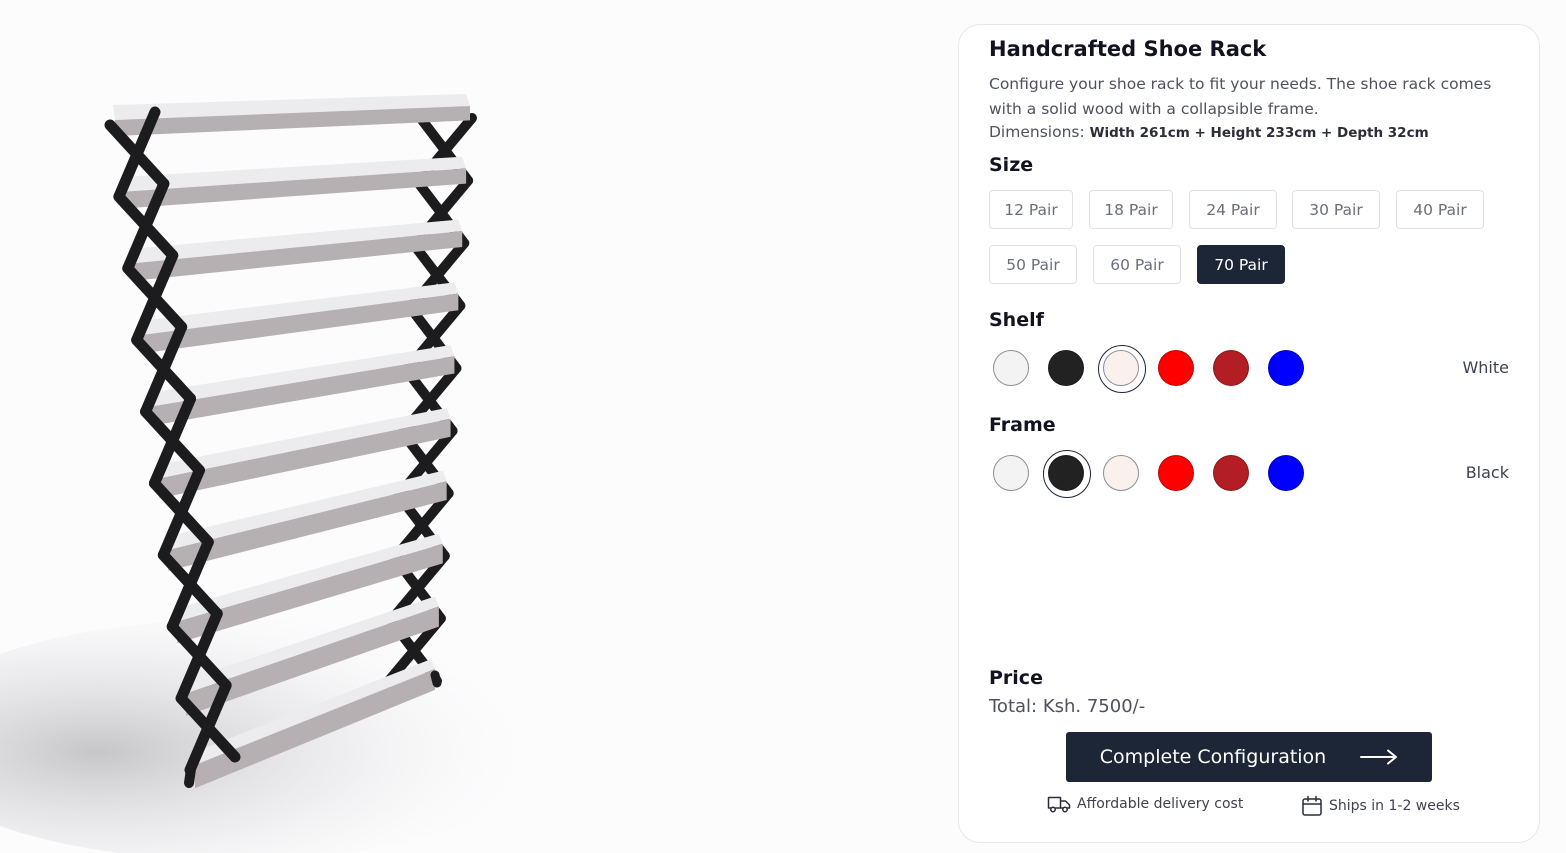  I want to click on shelf-selected-color: White, so click(1485, 367).